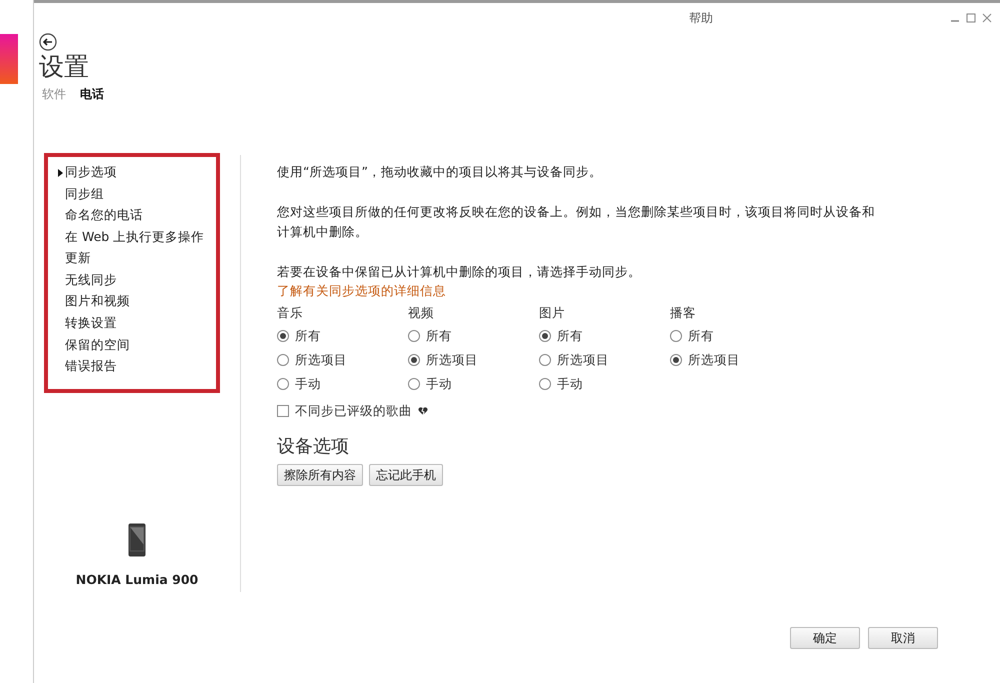  Describe the element at coordinates (313, 447) in the screenshot. I see `section-title: 设备选项` at that location.